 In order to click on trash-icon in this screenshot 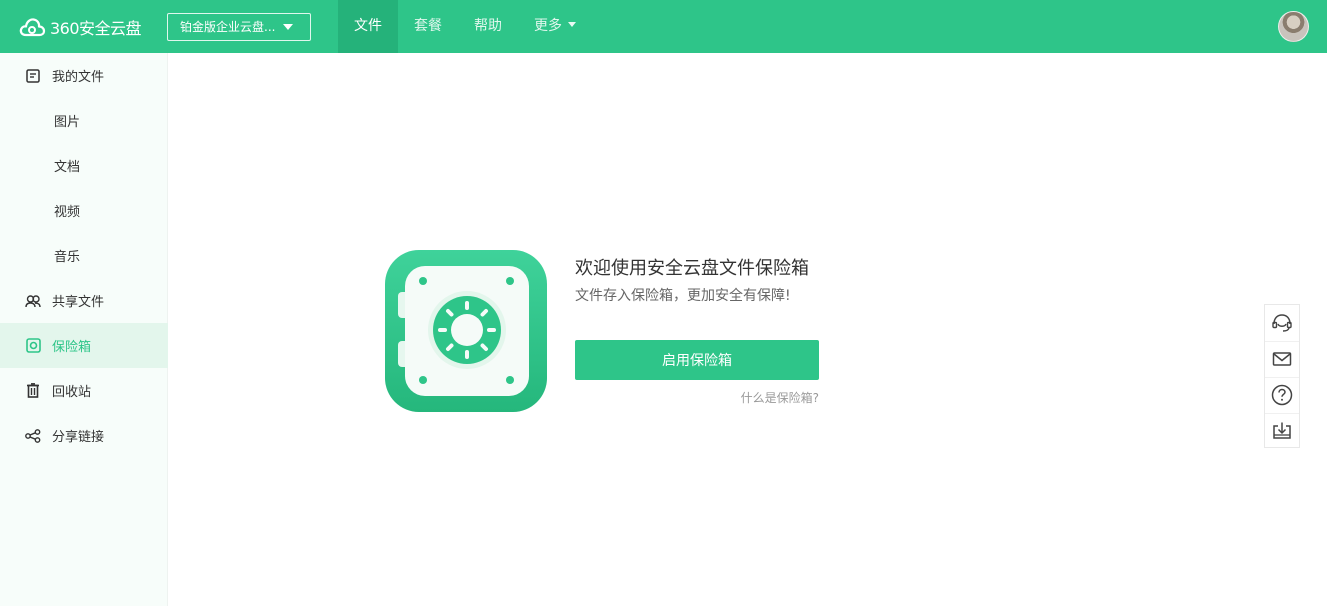, I will do `click(33, 391)`.